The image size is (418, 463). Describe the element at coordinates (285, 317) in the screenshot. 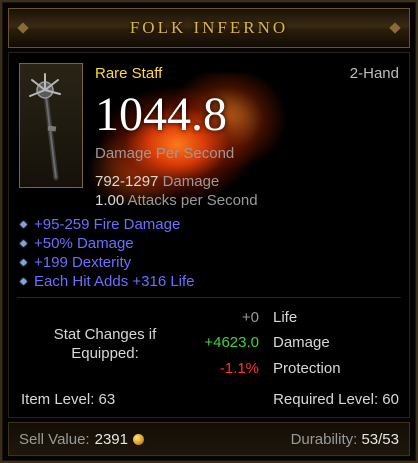

I see `stat-change-name: Life` at that location.